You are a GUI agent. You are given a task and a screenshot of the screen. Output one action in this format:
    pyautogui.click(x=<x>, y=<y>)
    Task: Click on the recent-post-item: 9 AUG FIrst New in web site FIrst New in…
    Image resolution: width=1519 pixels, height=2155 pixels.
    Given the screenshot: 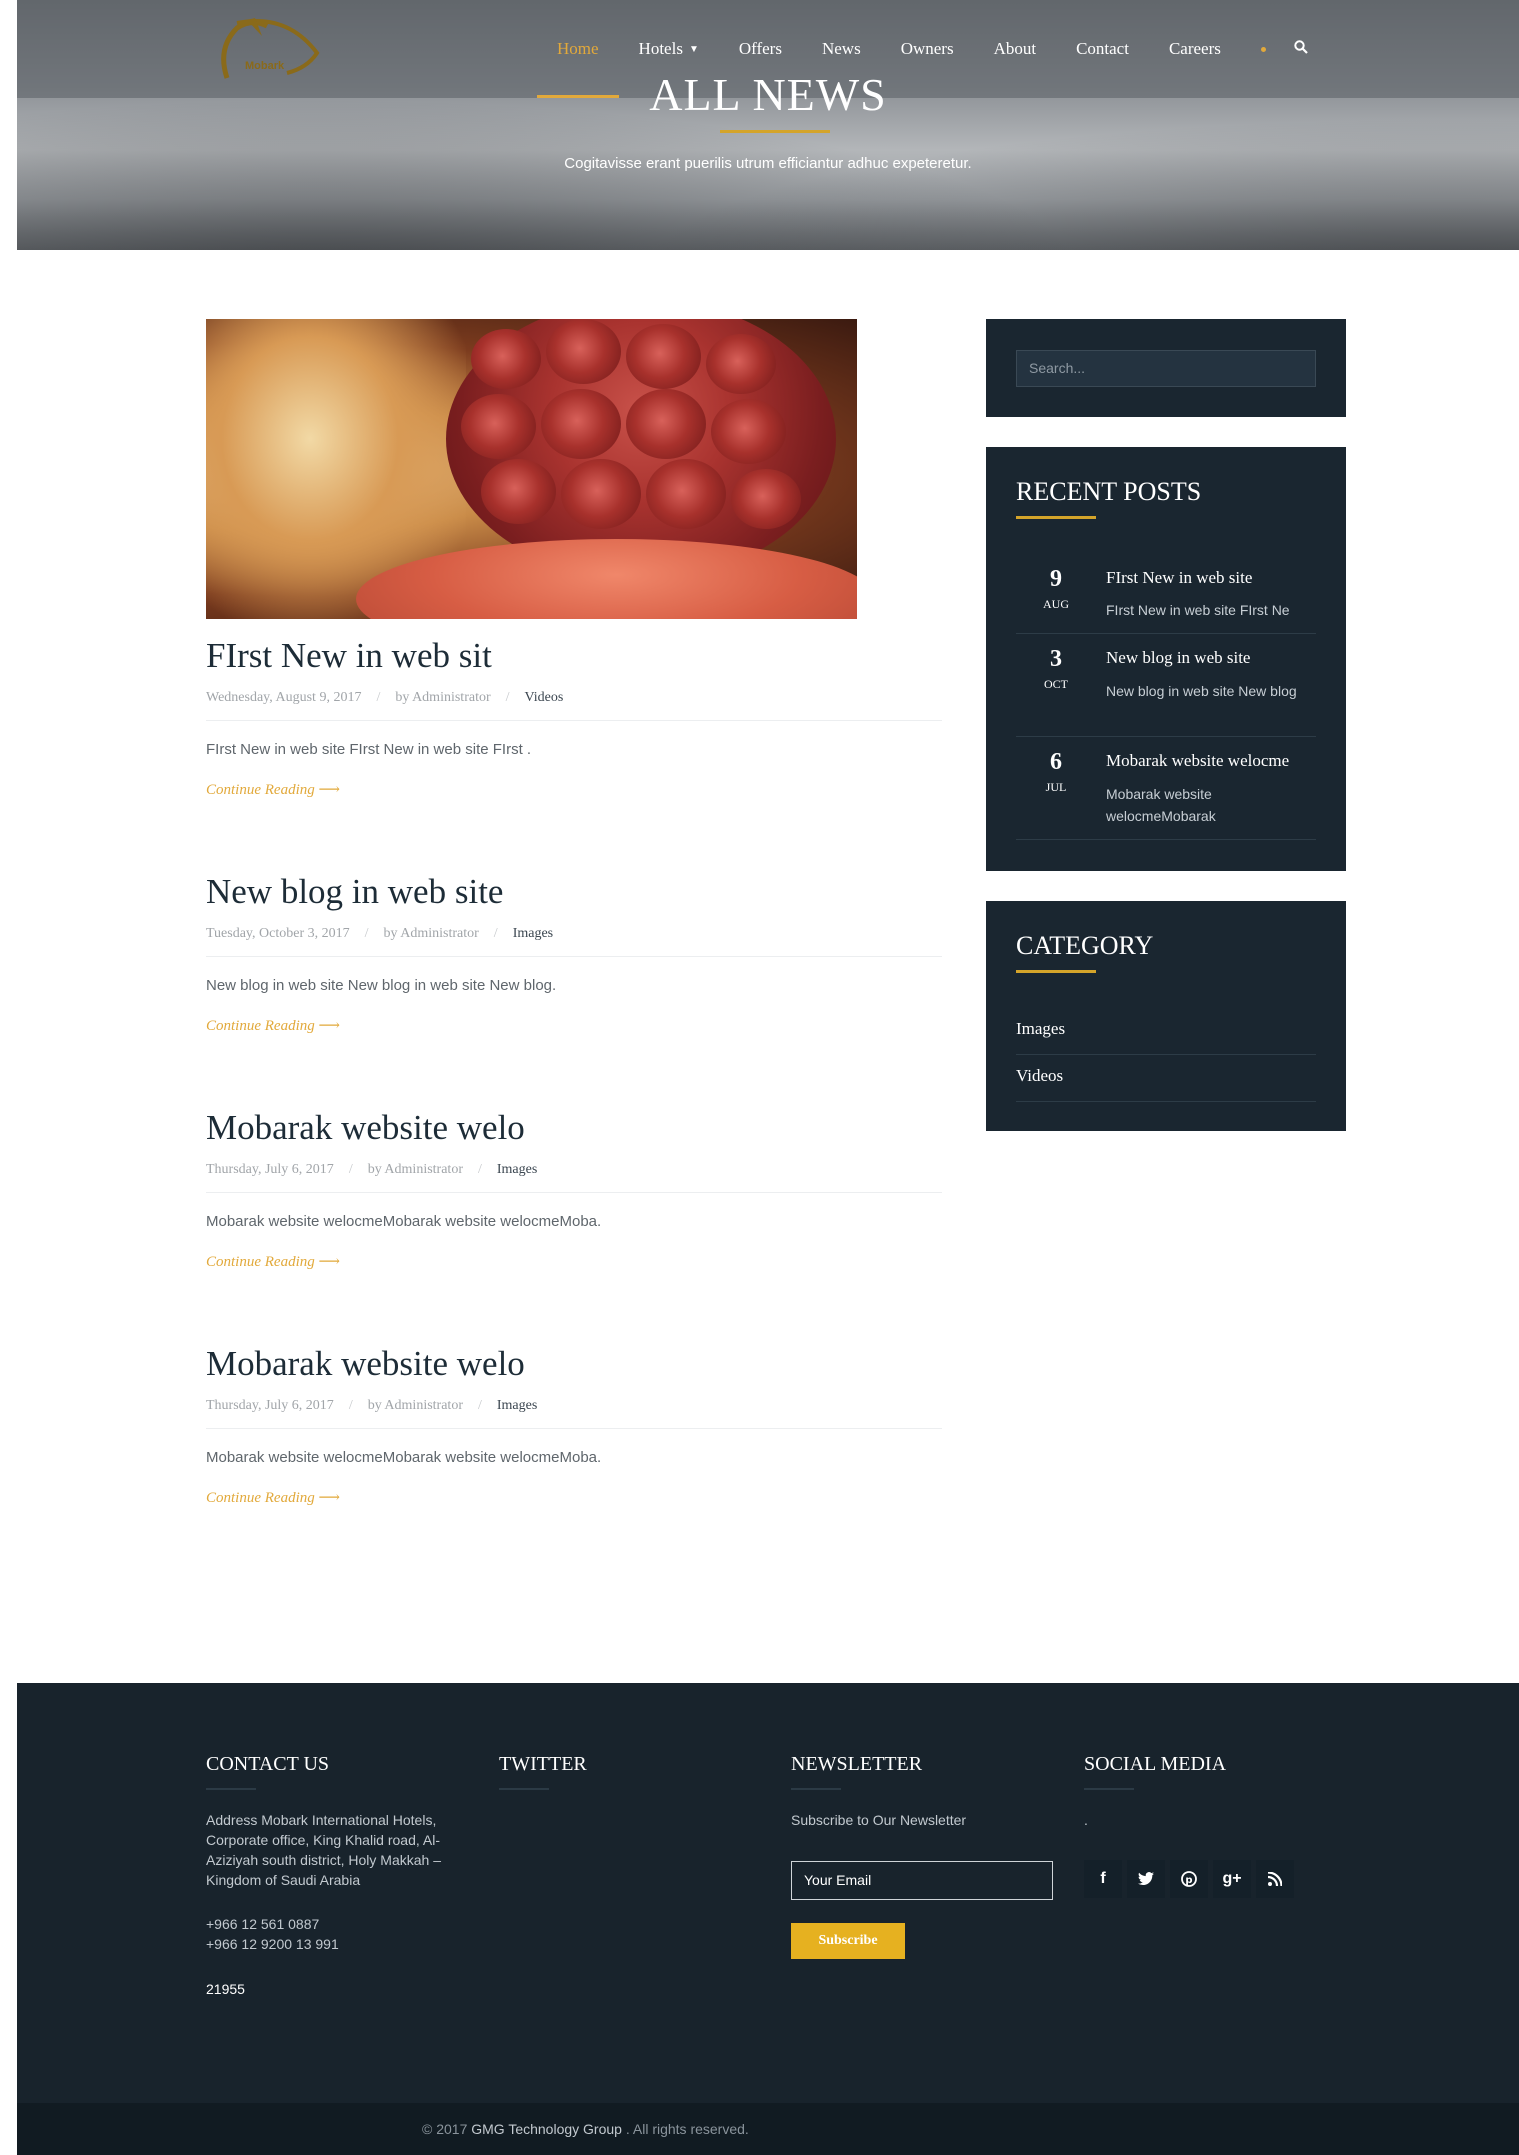 What is the action you would take?
    pyautogui.click(x=1166, y=592)
    